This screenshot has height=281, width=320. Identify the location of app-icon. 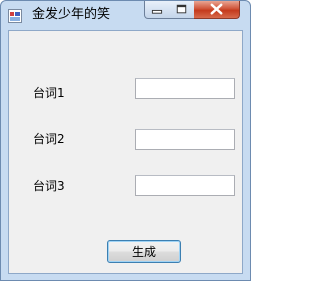
(15, 16).